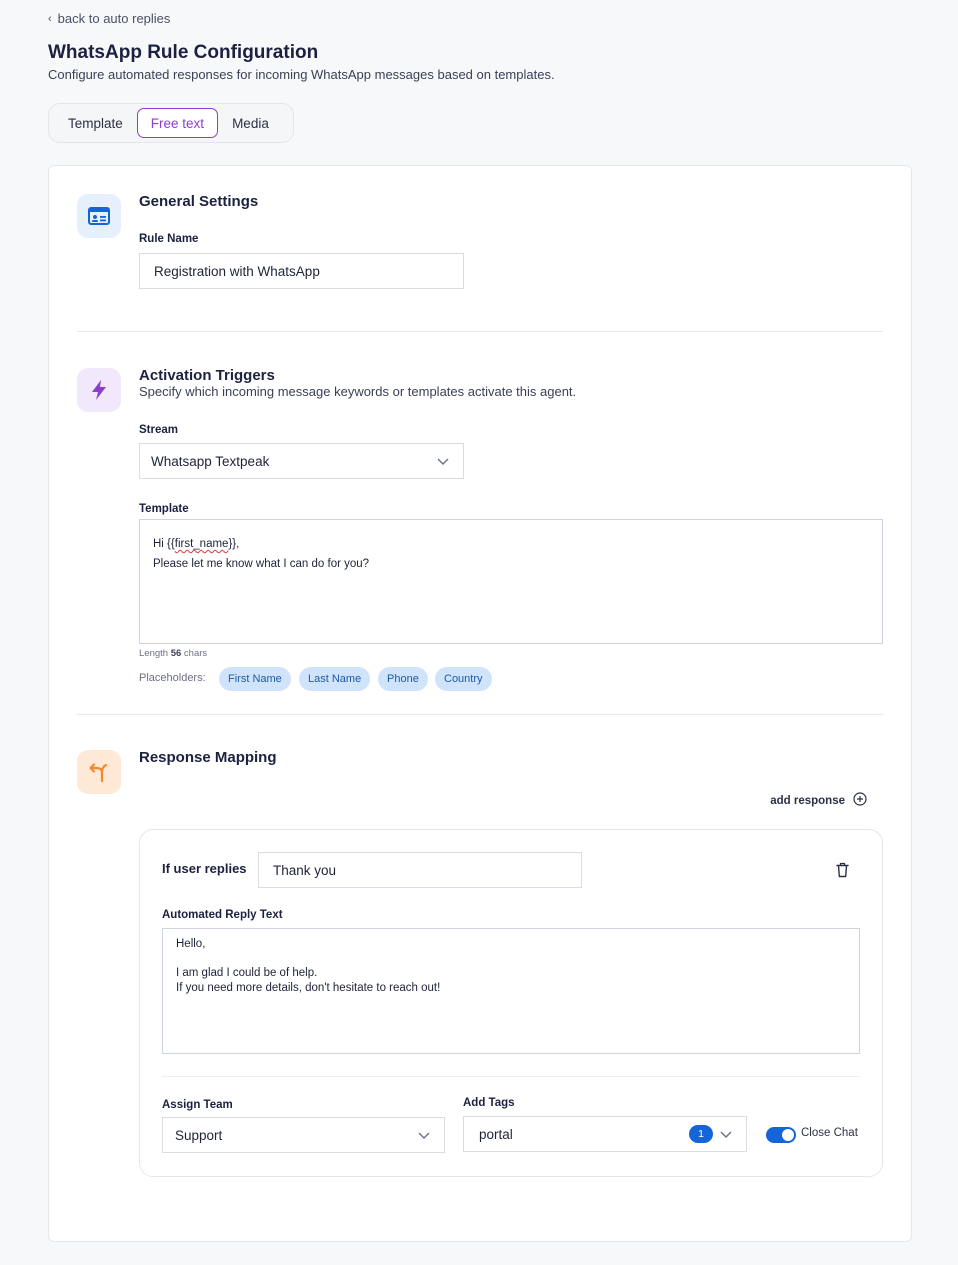 This screenshot has height=1265, width=958. Describe the element at coordinates (829, 1133) in the screenshot. I see `close-chat-label: Close Chat` at that location.